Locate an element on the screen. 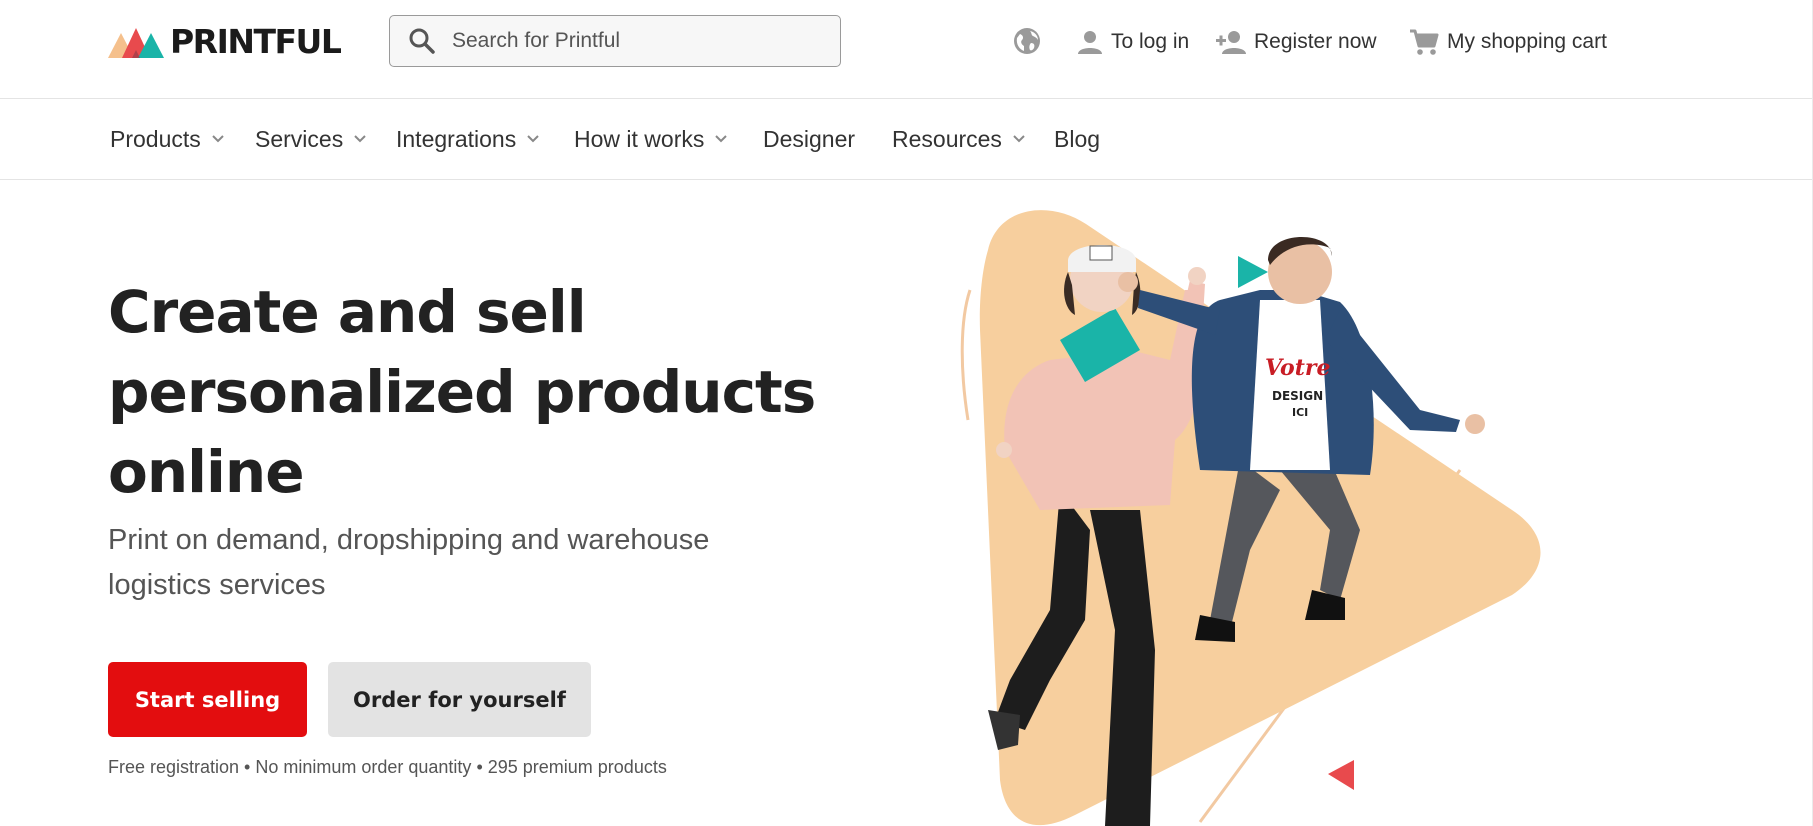  order-for-yourself-button: Order for yourself is located at coordinates (459, 699).